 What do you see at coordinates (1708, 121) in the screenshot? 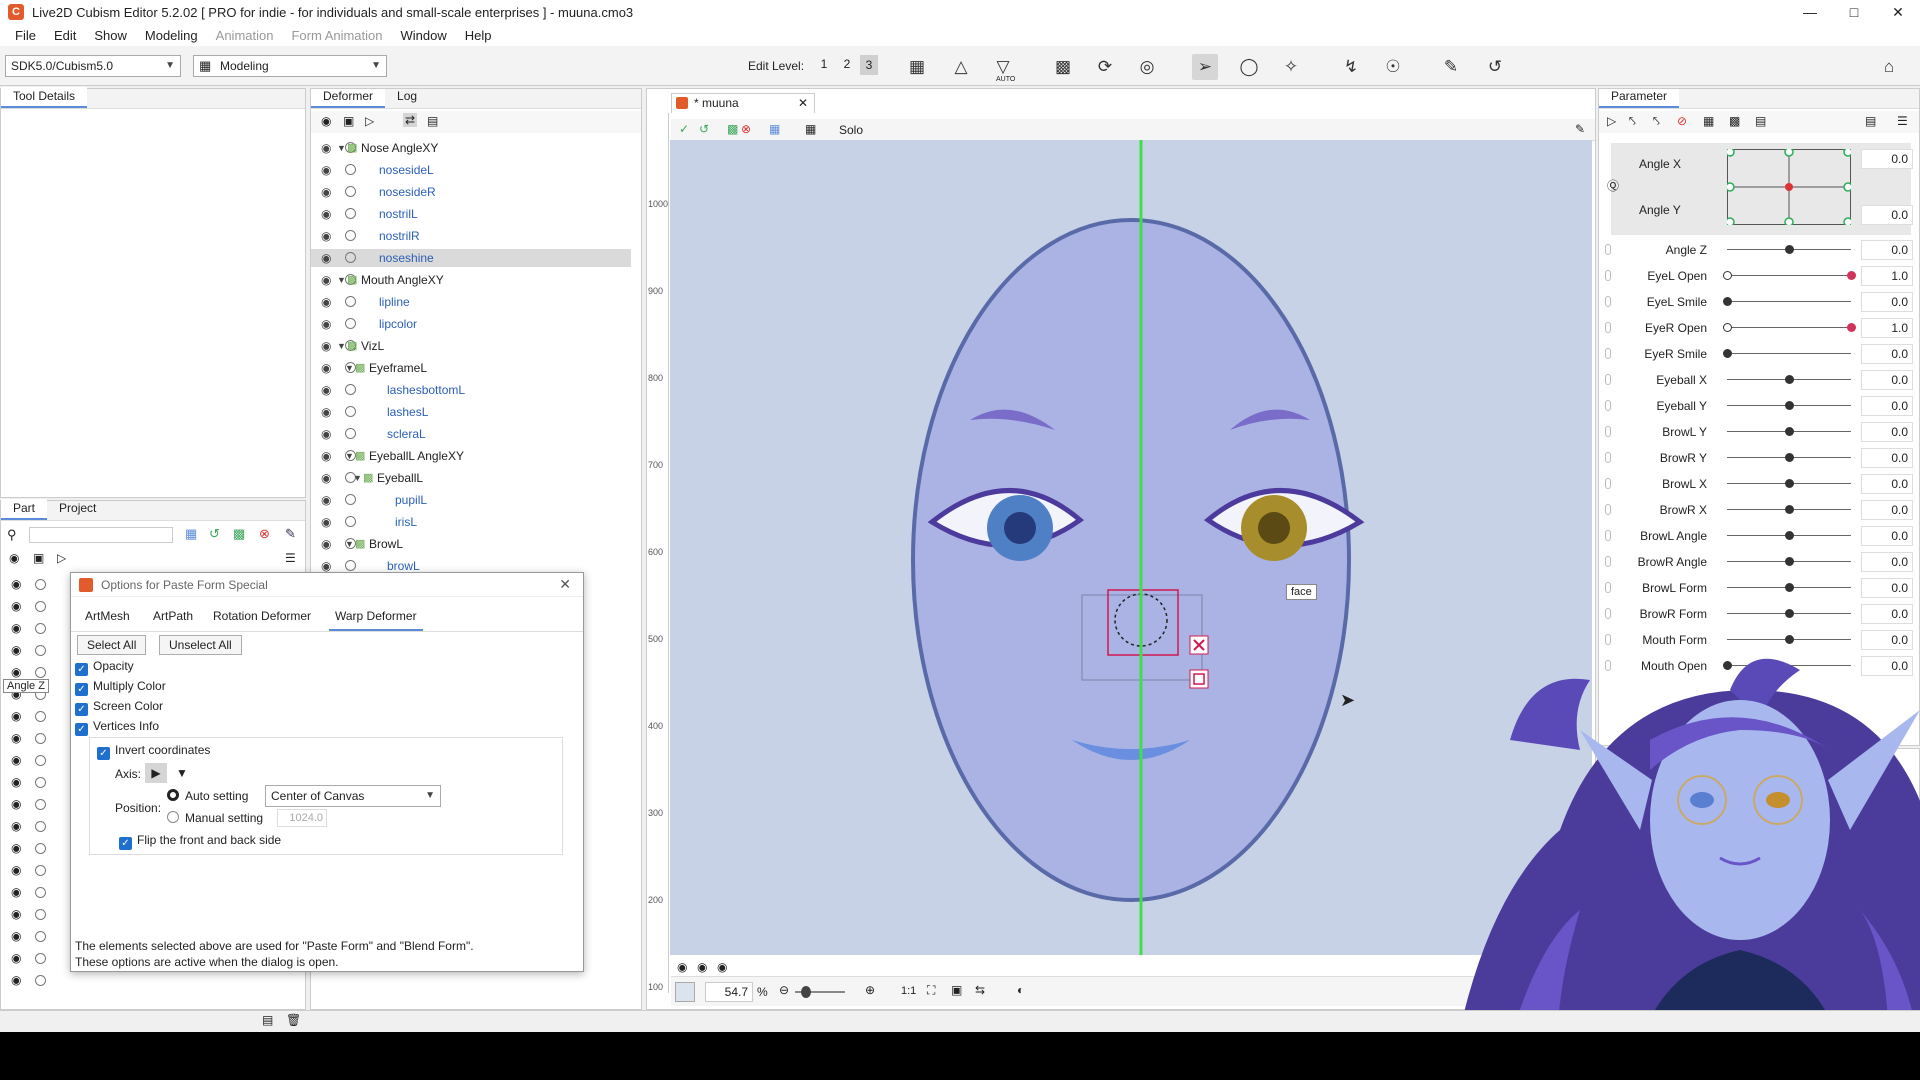
I see `param-grid-icon: ▦` at bounding box center [1708, 121].